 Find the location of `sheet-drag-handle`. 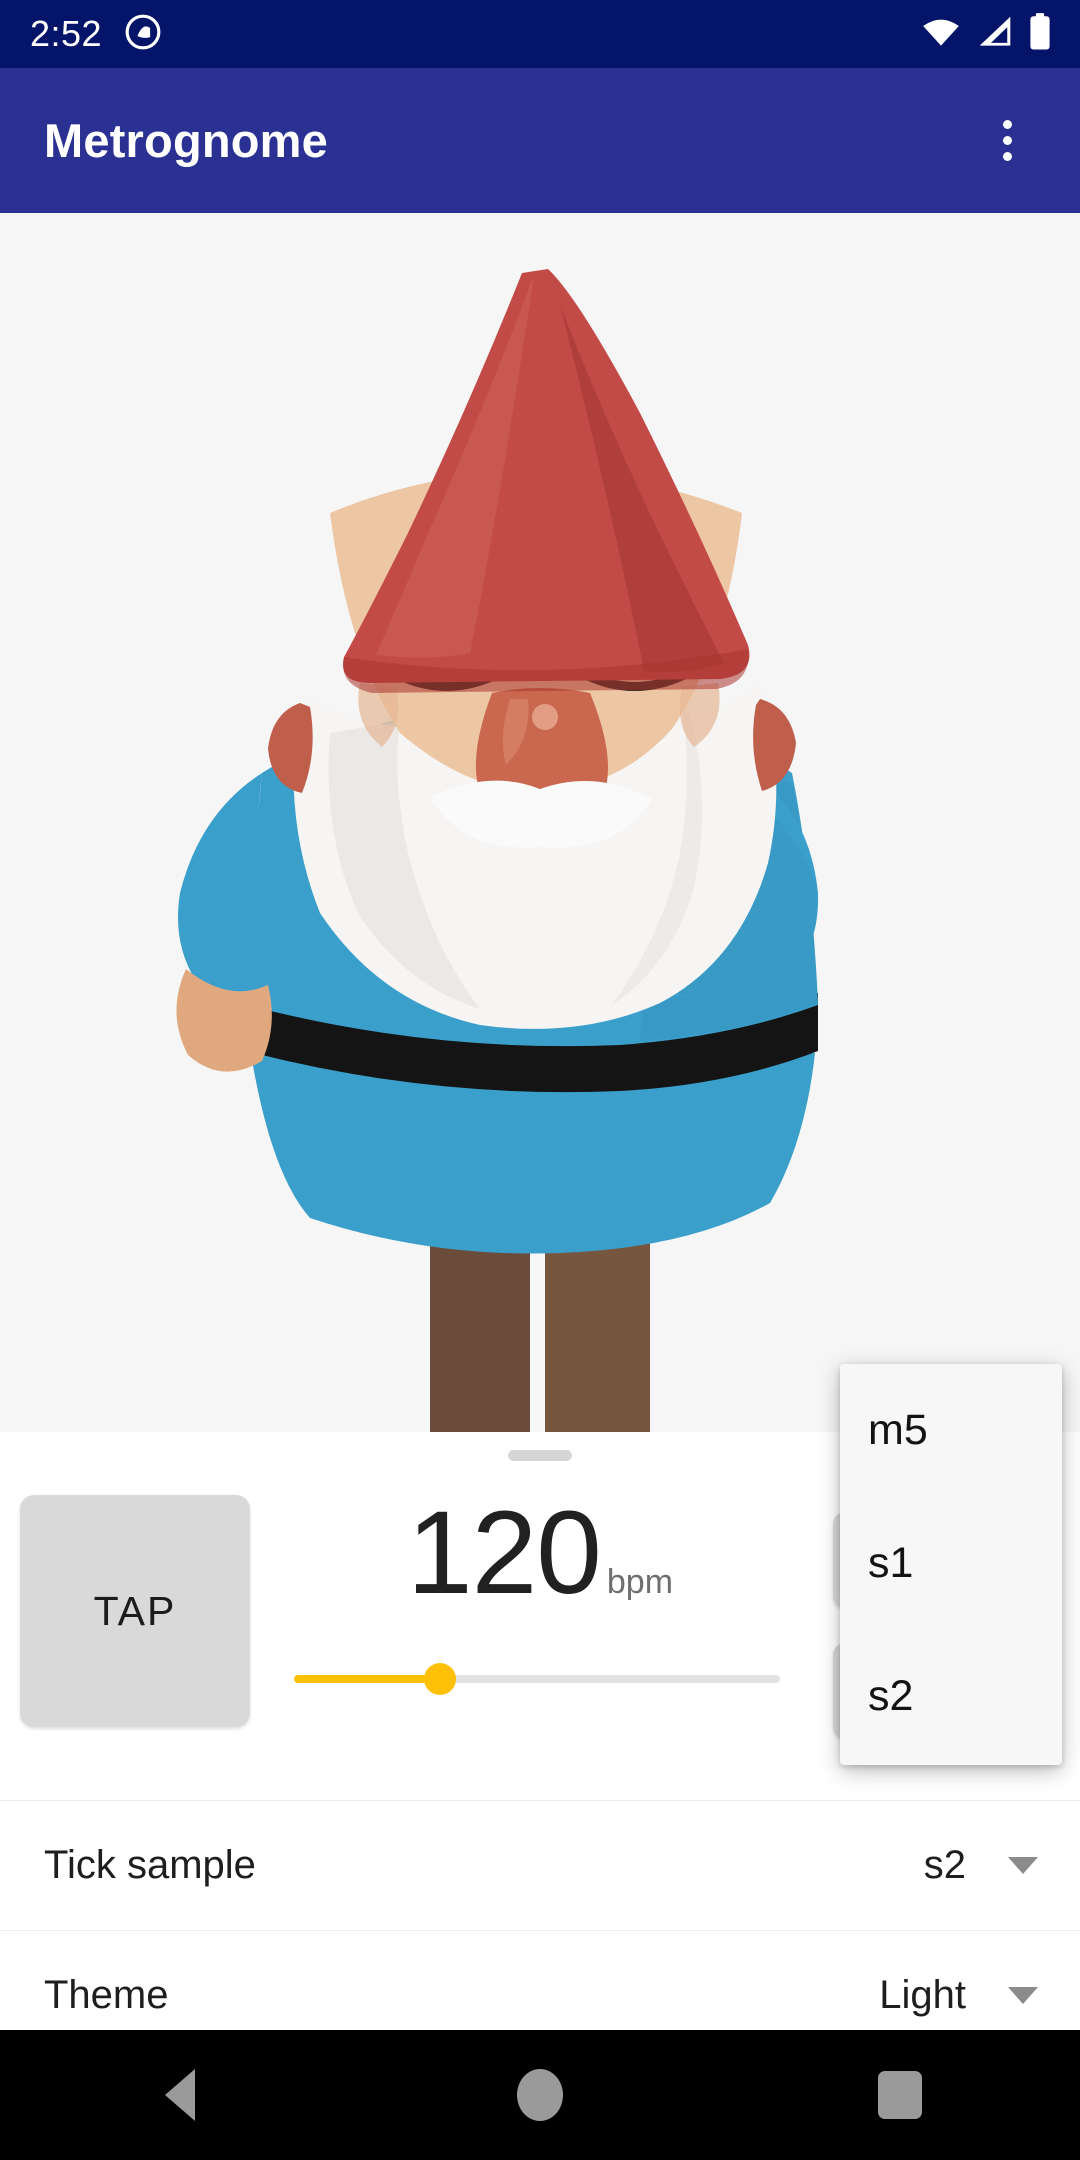

sheet-drag-handle is located at coordinates (540, 1455).